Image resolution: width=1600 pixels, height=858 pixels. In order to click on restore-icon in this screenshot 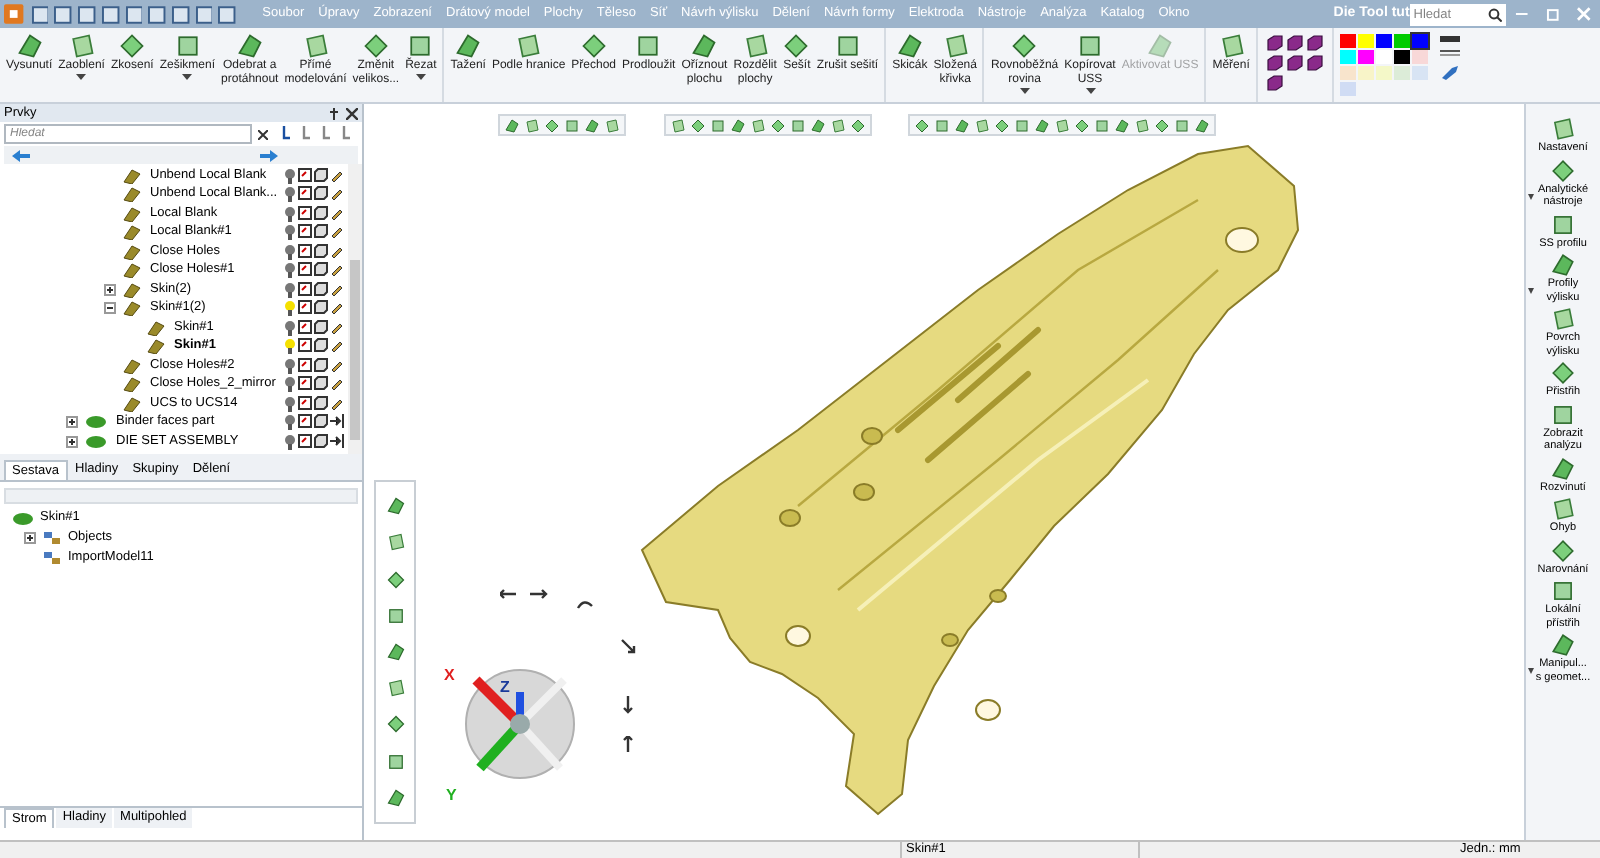, I will do `click(1553, 14)`.